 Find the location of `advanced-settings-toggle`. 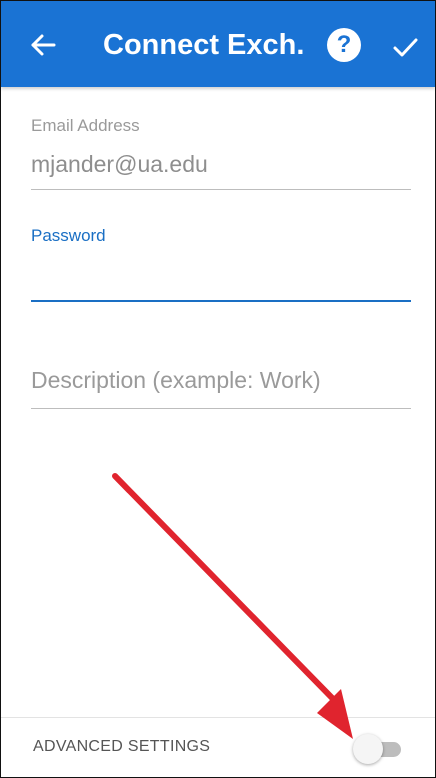

advanced-settings-toggle is located at coordinates (378, 749).